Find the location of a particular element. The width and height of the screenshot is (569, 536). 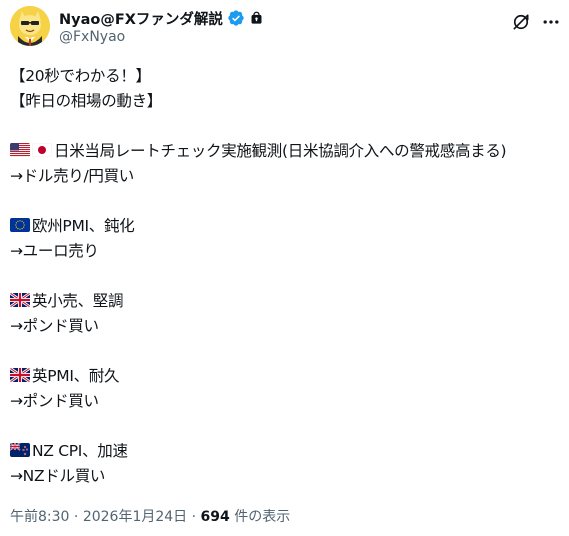

views-label: 件の表示 is located at coordinates (260, 517).